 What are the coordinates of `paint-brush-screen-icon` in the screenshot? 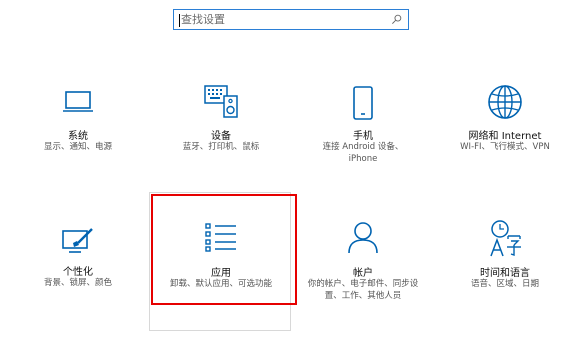 It's located at (77, 240).